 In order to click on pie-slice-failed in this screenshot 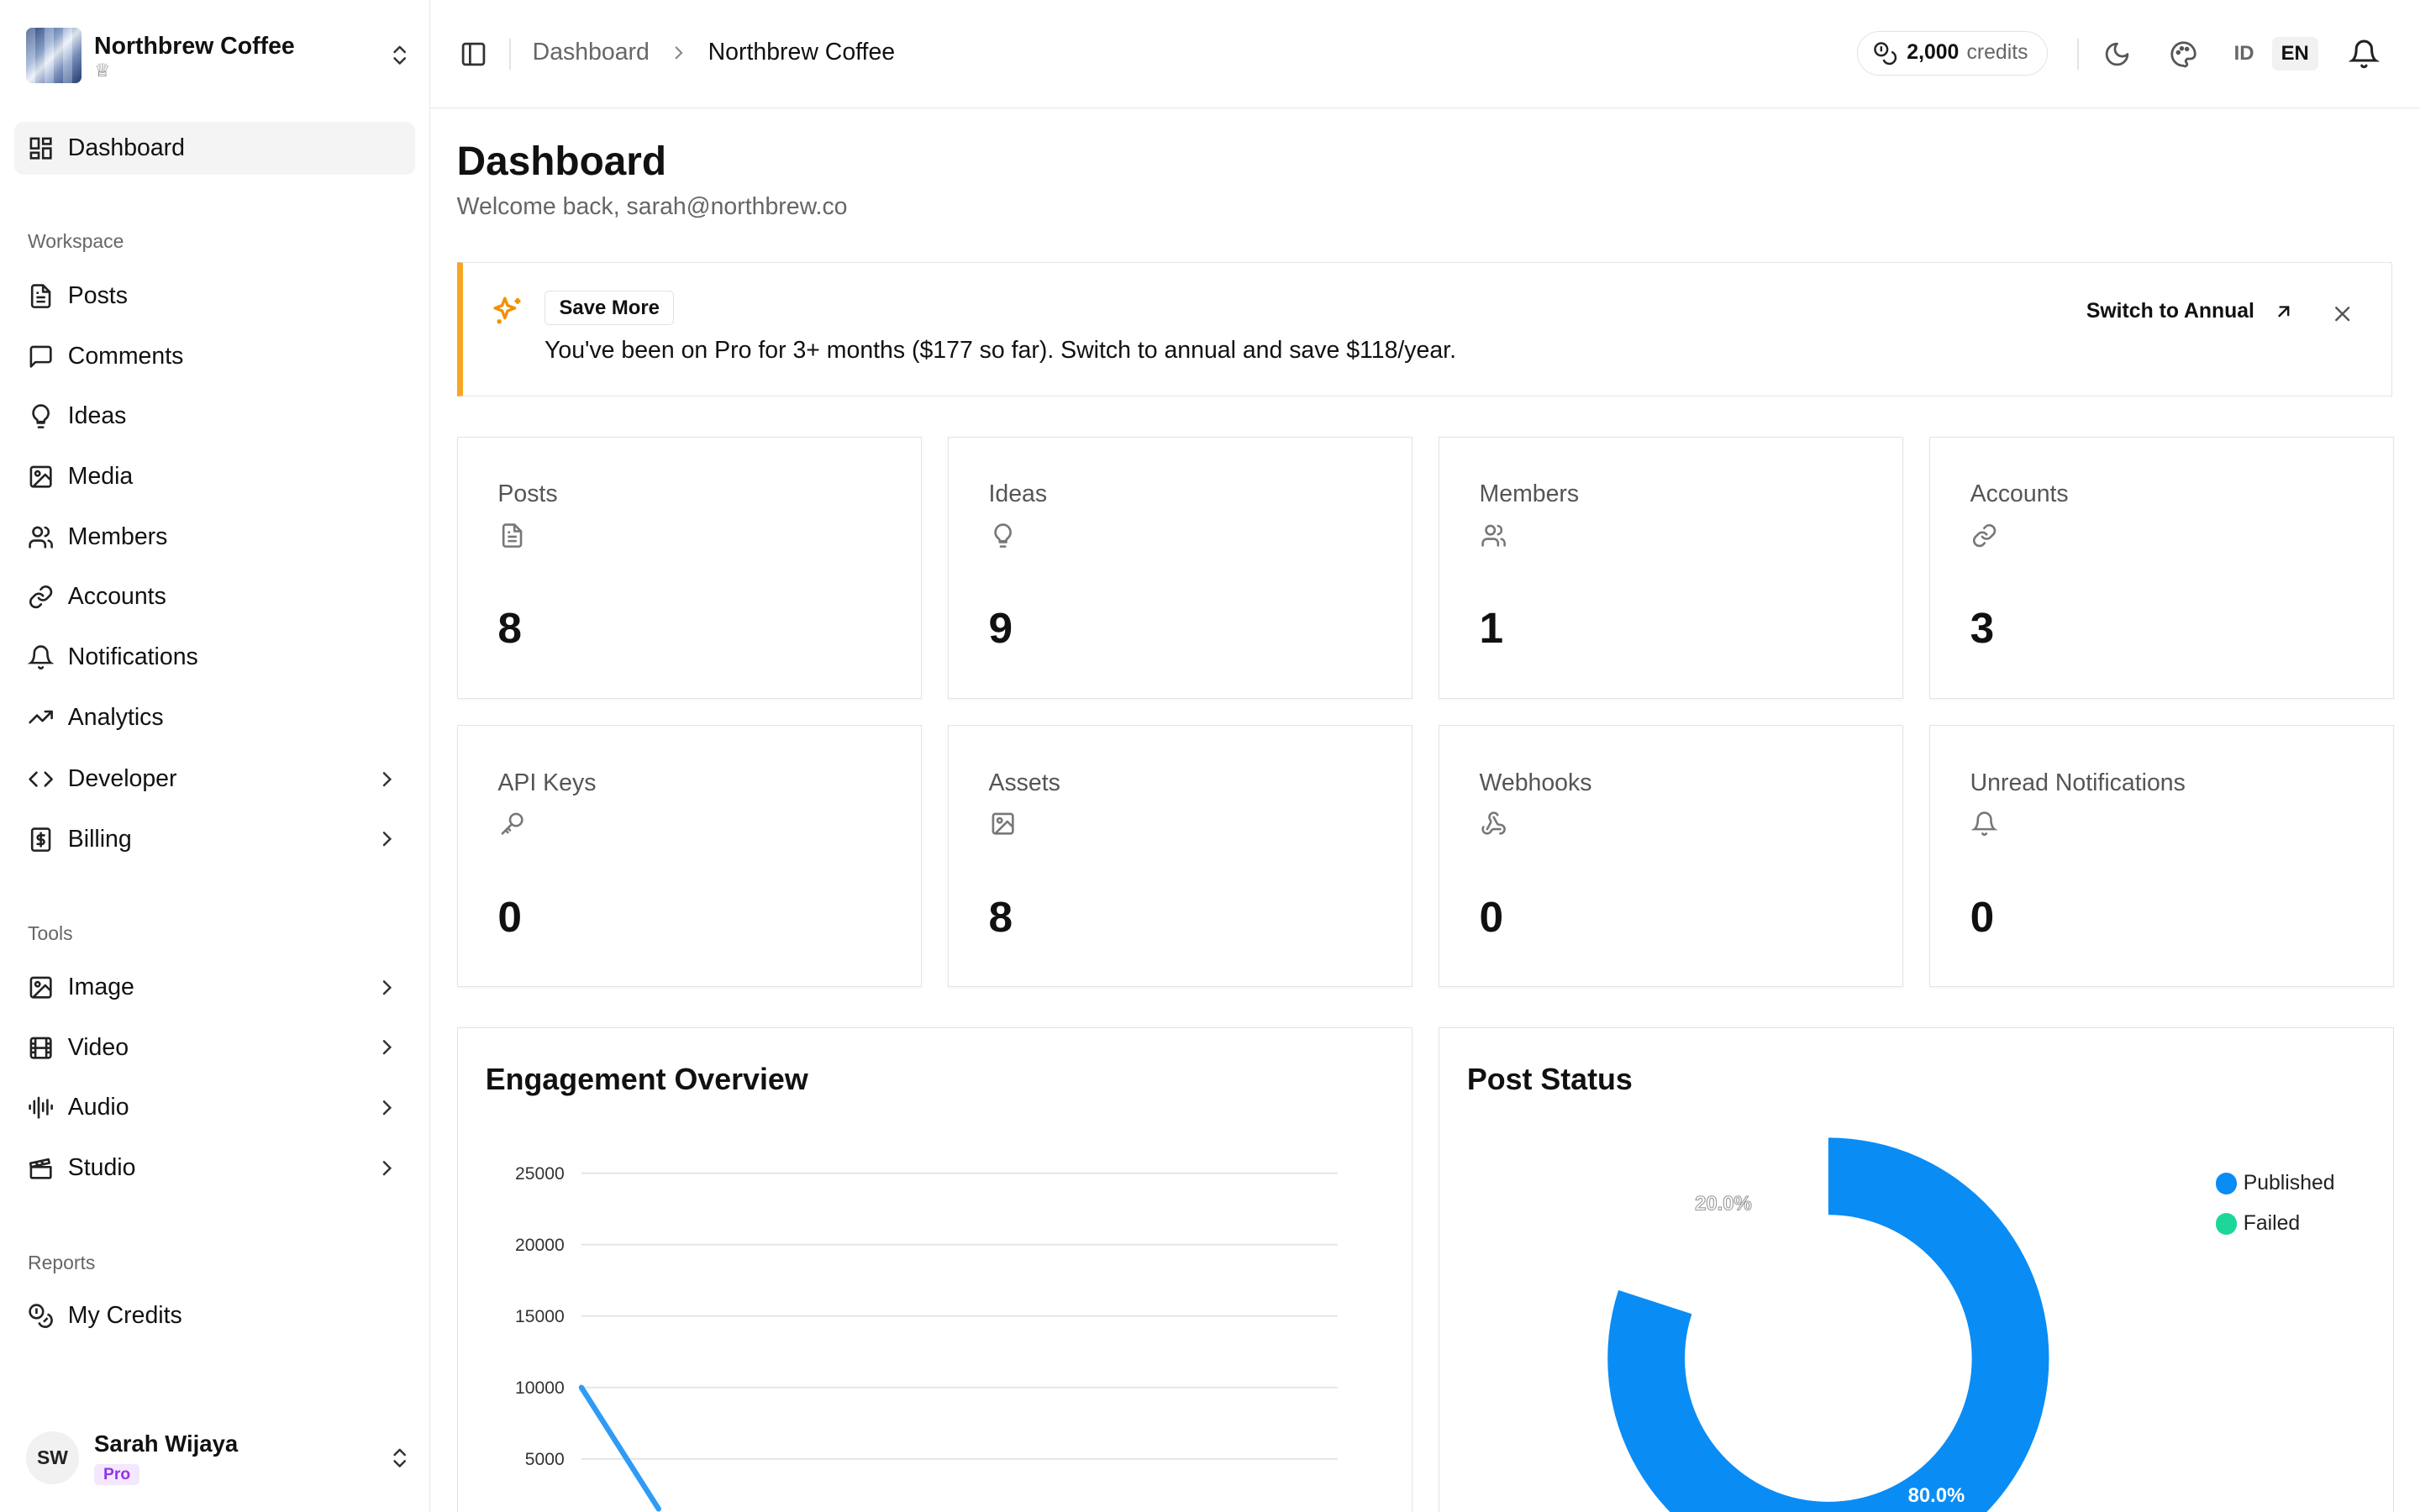, I will do `click(1723, 1226)`.